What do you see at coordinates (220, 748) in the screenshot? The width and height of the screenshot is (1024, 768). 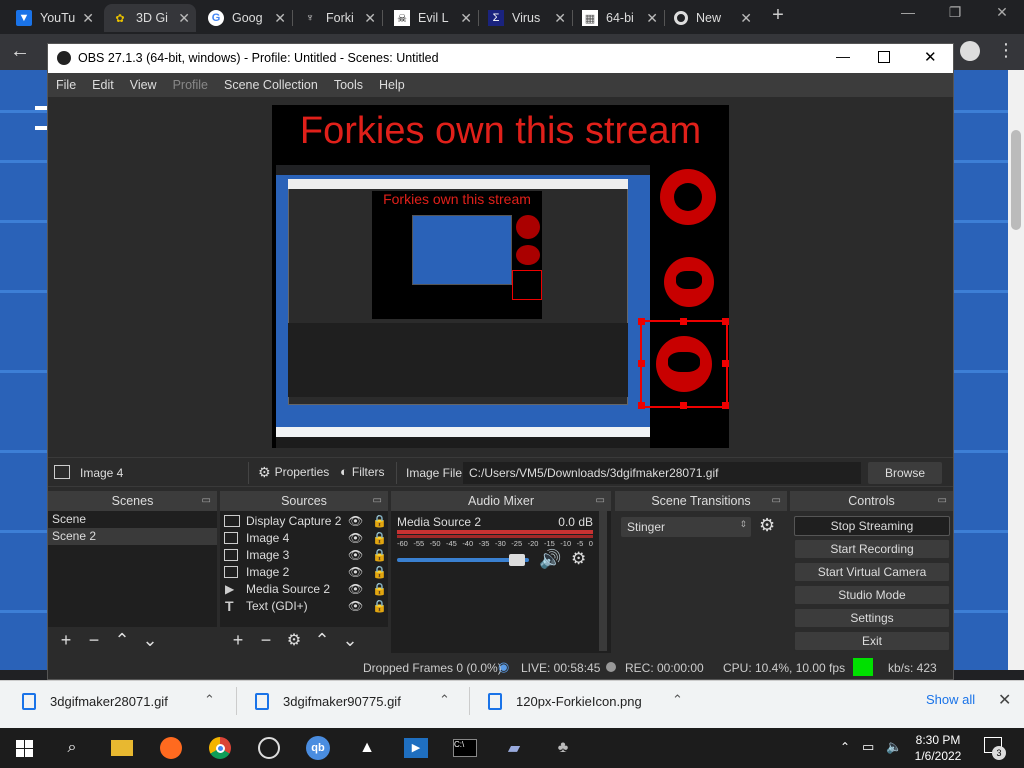 I see `chrome-icon` at bounding box center [220, 748].